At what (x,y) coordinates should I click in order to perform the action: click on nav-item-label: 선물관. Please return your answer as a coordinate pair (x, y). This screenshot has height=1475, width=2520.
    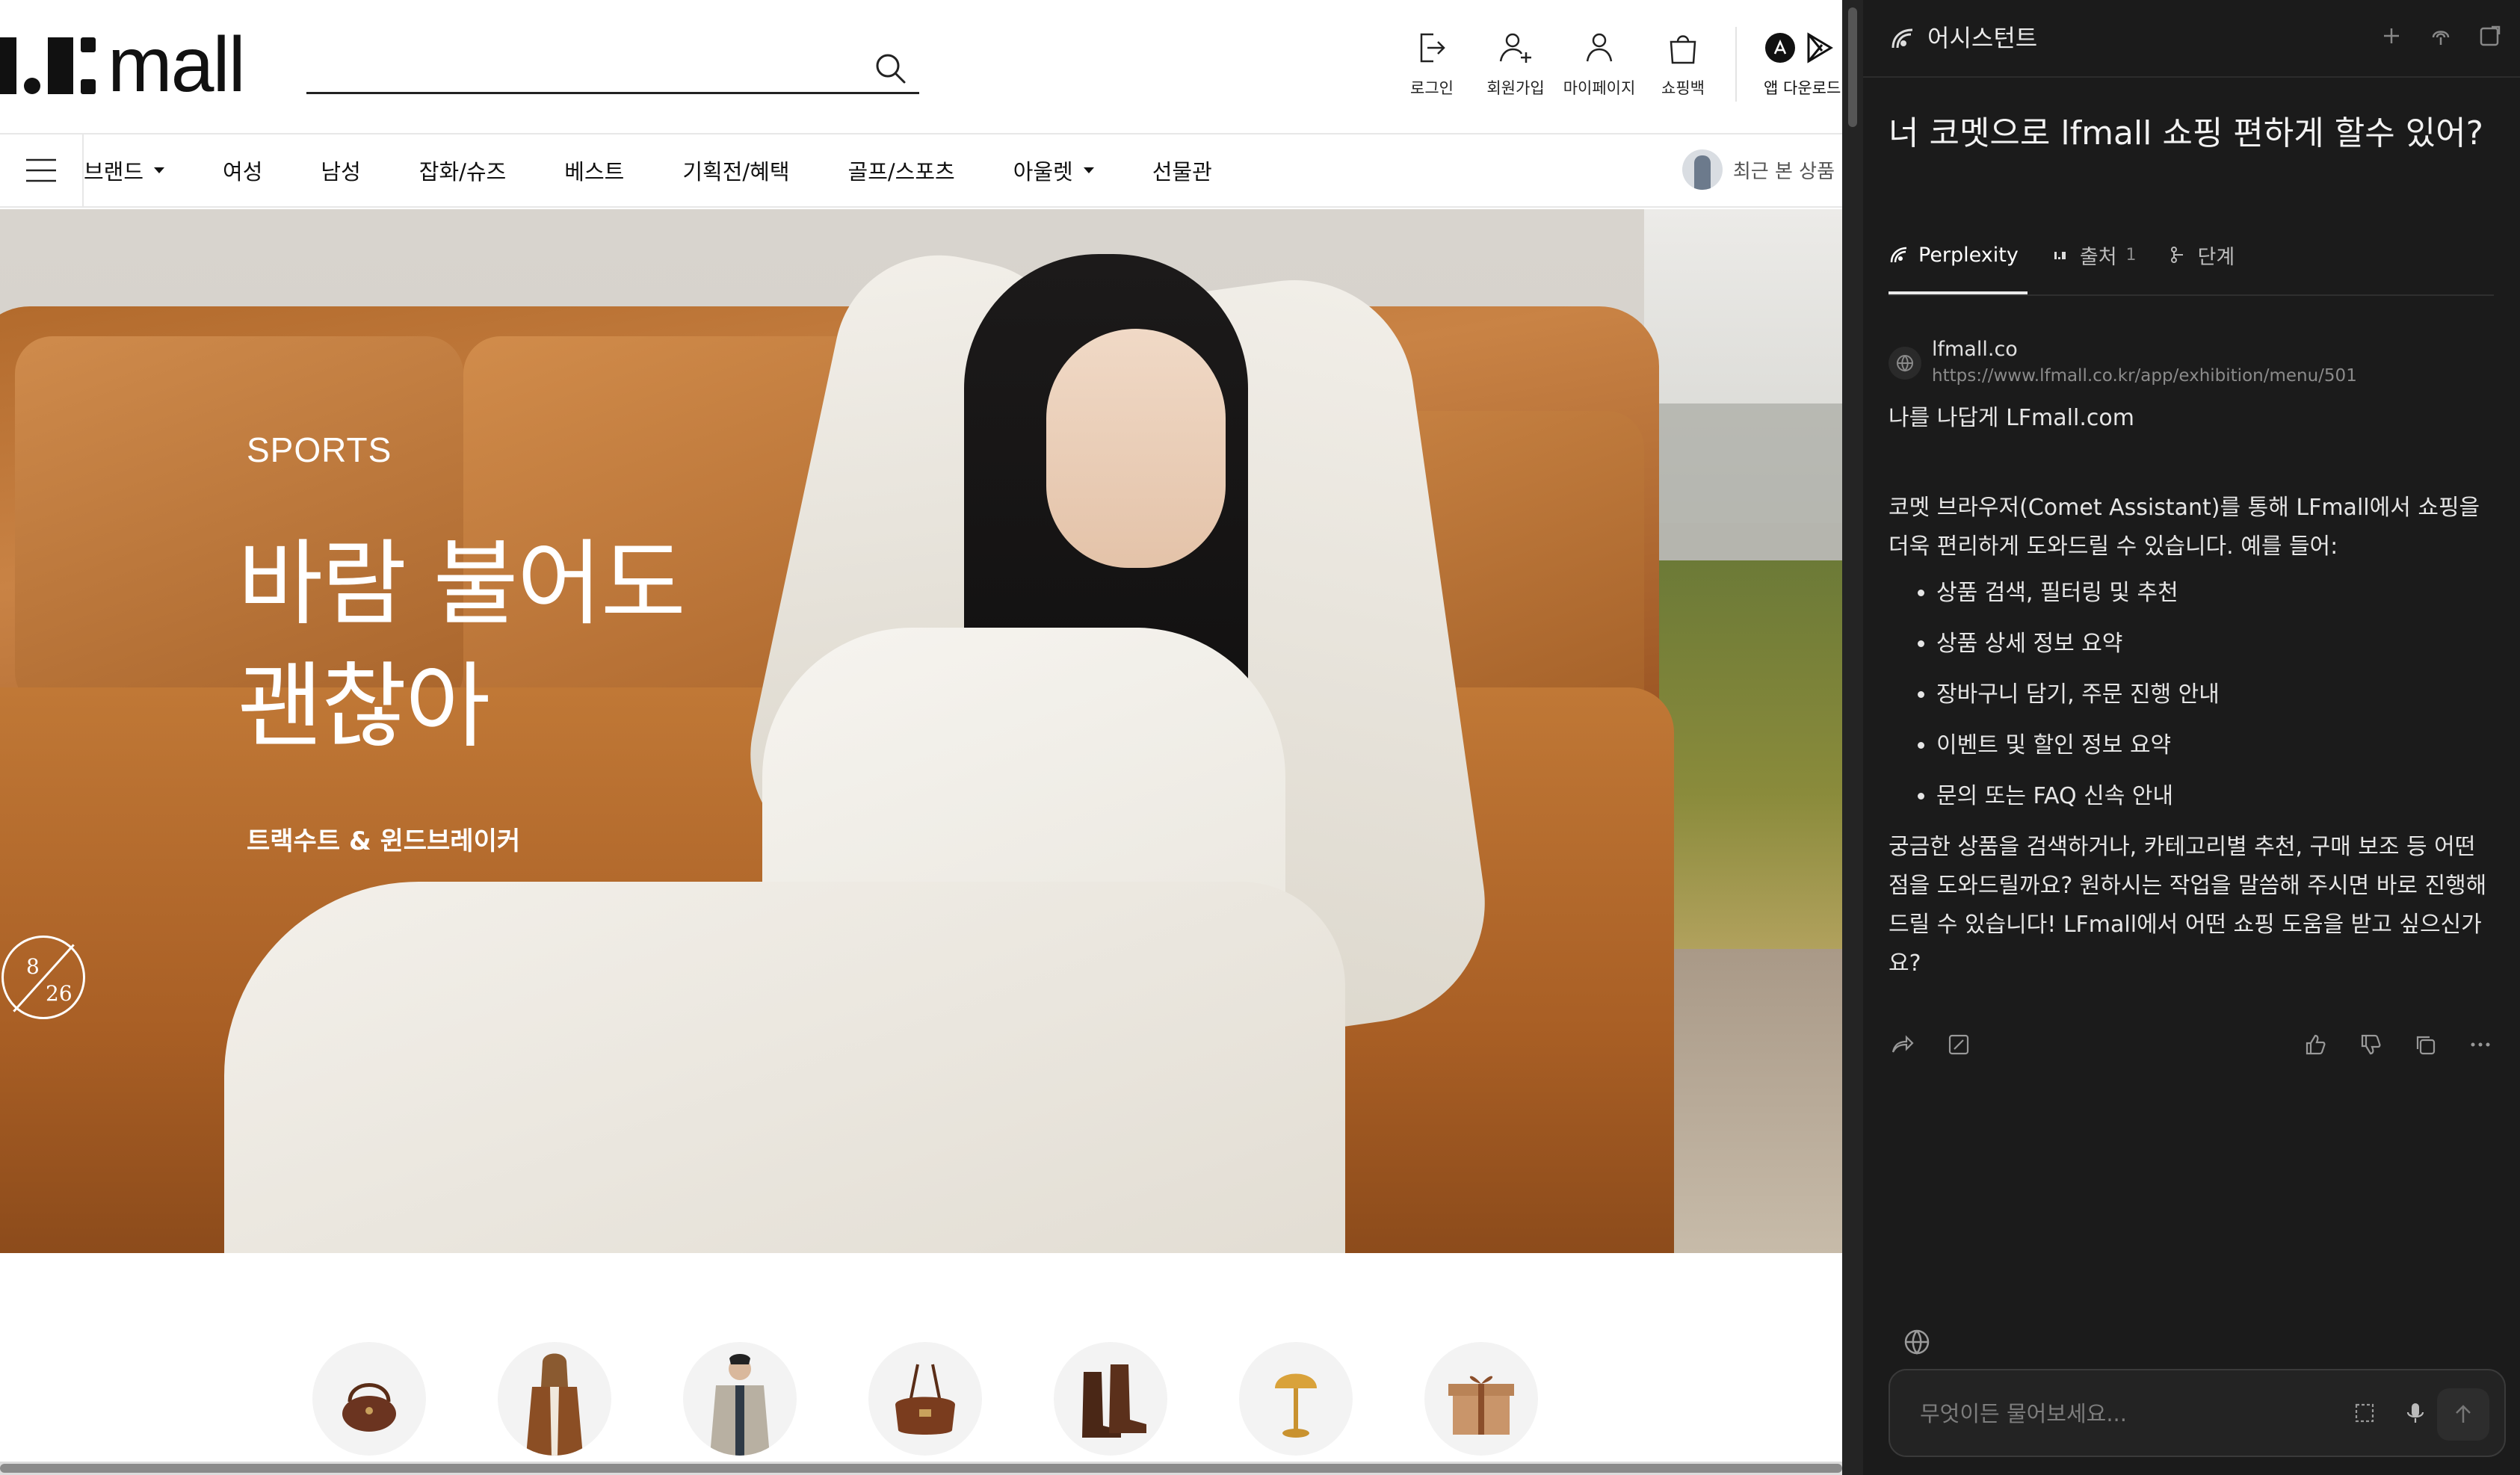
    Looking at the image, I should click on (1182, 172).